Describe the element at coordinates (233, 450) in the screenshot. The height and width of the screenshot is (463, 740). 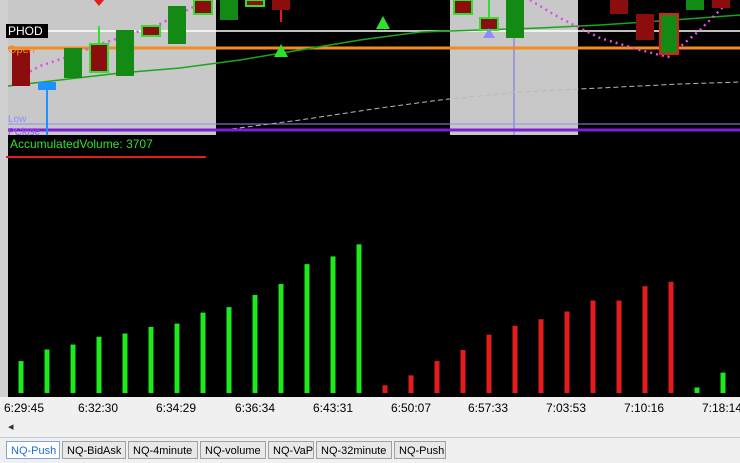
I see `chart-tab: NQ-volume` at that location.